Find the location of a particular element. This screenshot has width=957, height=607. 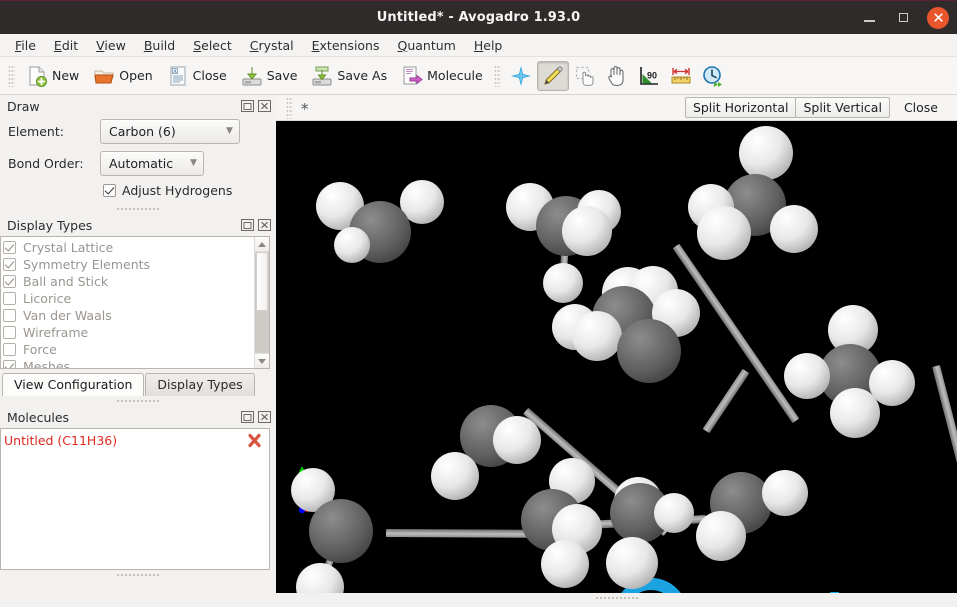

display-type-item: Van der Waals is located at coordinates (128, 315).